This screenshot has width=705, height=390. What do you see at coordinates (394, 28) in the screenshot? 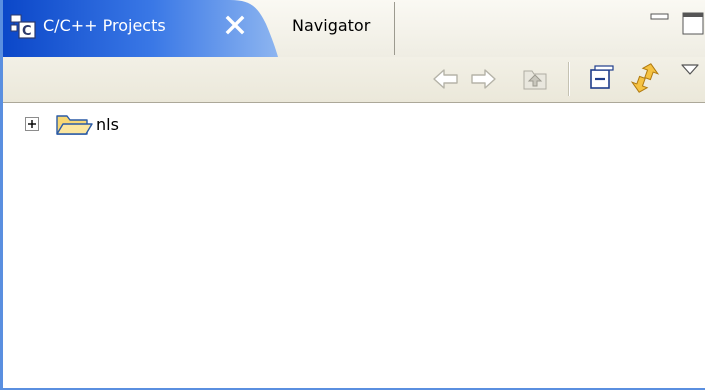
I see `tab-divider` at bounding box center [394, 28].